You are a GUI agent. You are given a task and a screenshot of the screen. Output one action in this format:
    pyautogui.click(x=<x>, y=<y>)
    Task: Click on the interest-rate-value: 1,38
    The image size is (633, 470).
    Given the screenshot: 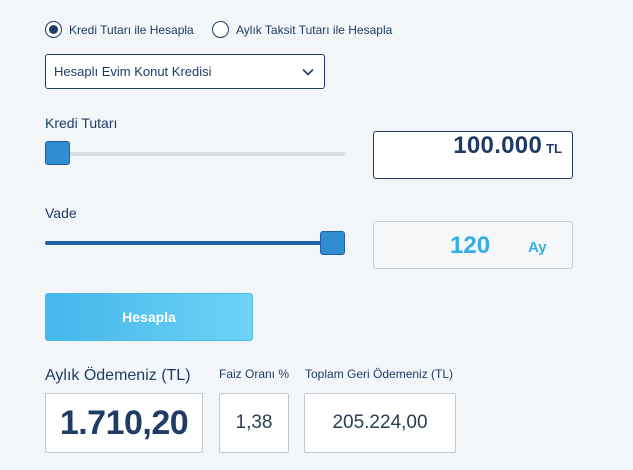 What is the action you would take?
    pyautogui.click(x=254, y=422)
    